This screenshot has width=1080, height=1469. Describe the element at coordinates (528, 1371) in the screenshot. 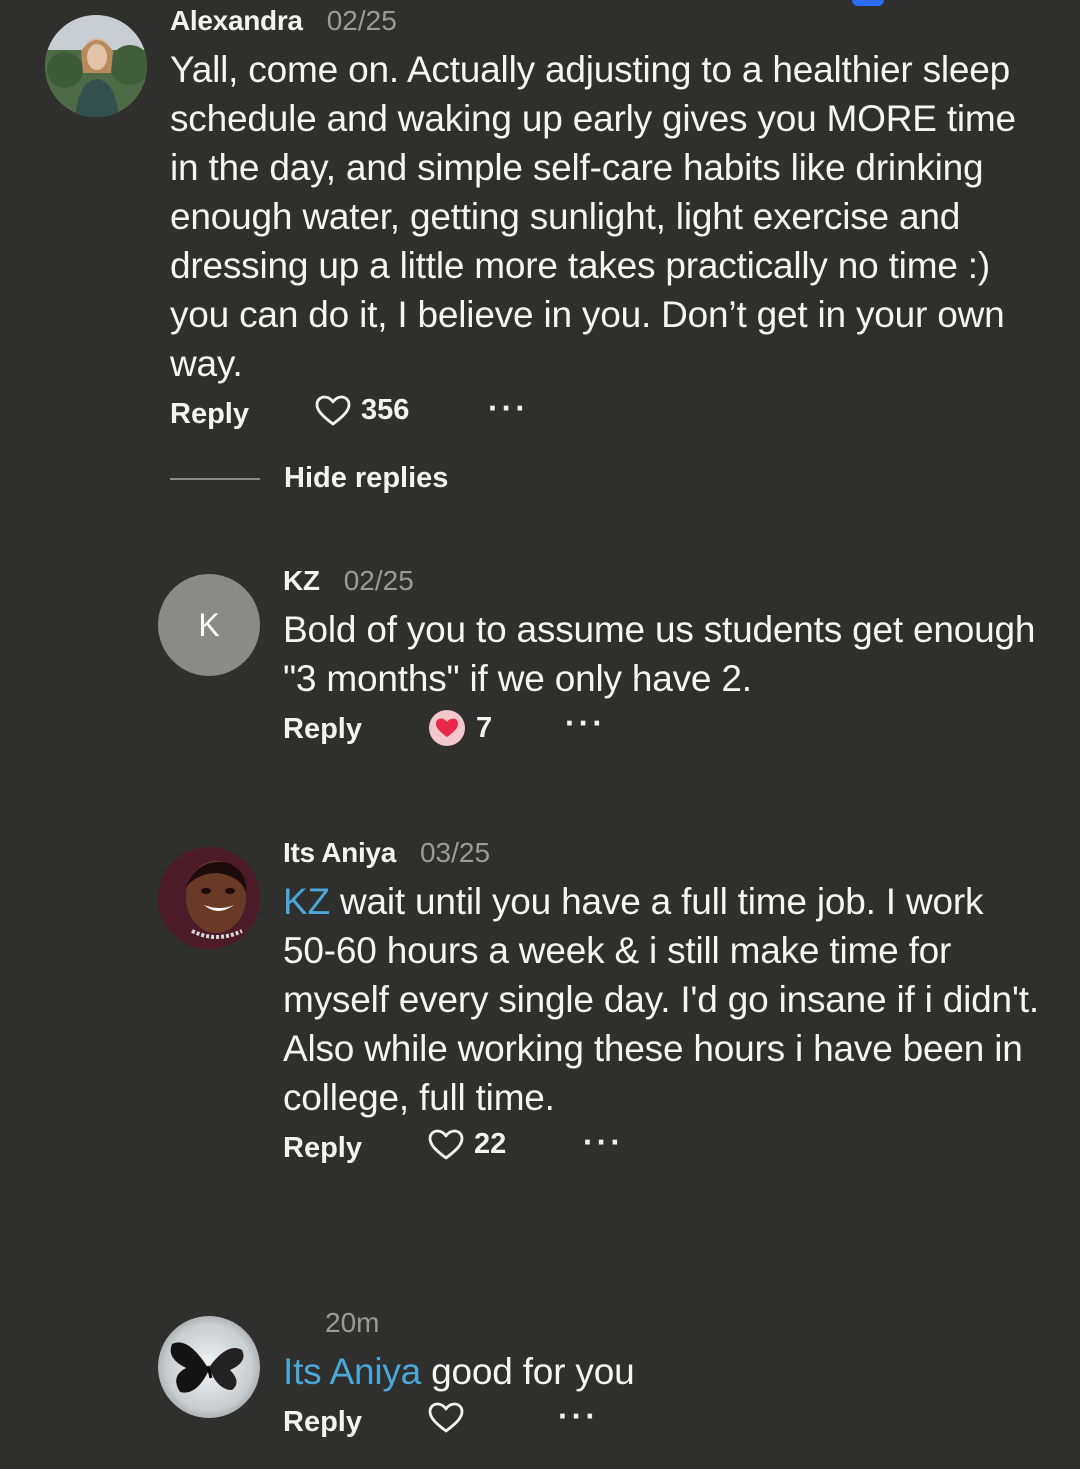

I see `comment-text-body: good for you` at that location.